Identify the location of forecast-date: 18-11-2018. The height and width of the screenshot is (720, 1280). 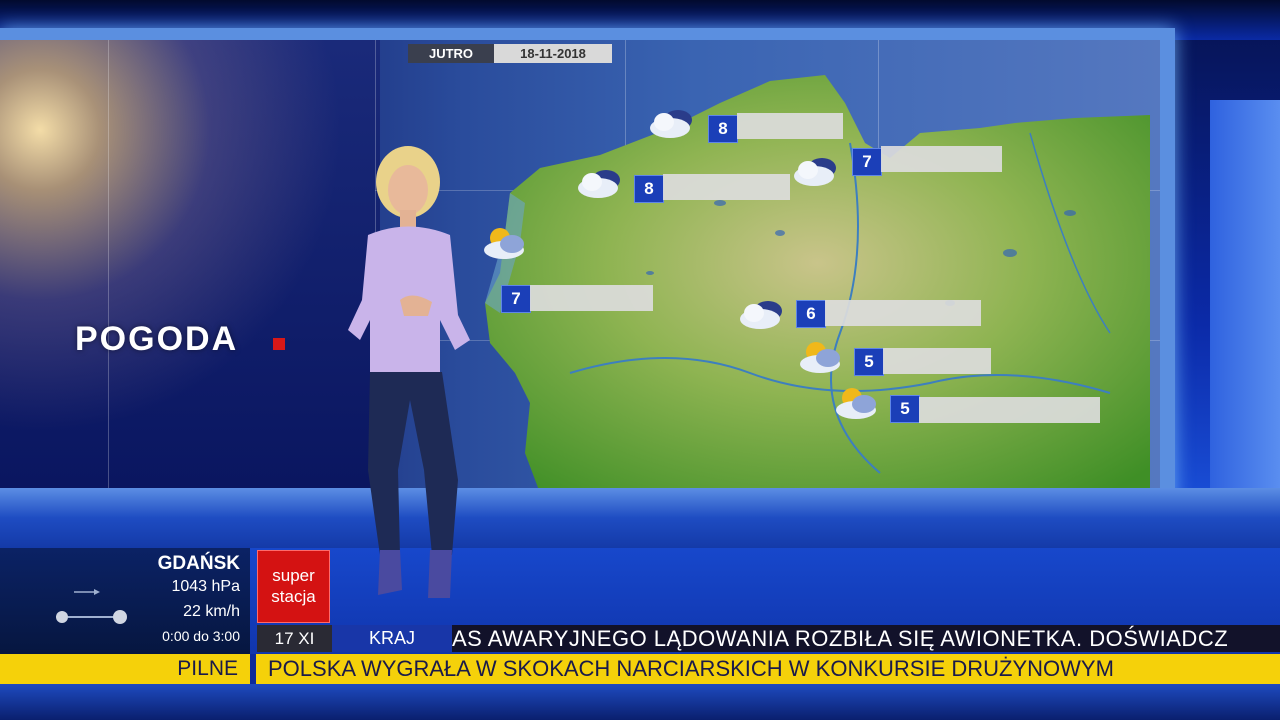
(553, 53).